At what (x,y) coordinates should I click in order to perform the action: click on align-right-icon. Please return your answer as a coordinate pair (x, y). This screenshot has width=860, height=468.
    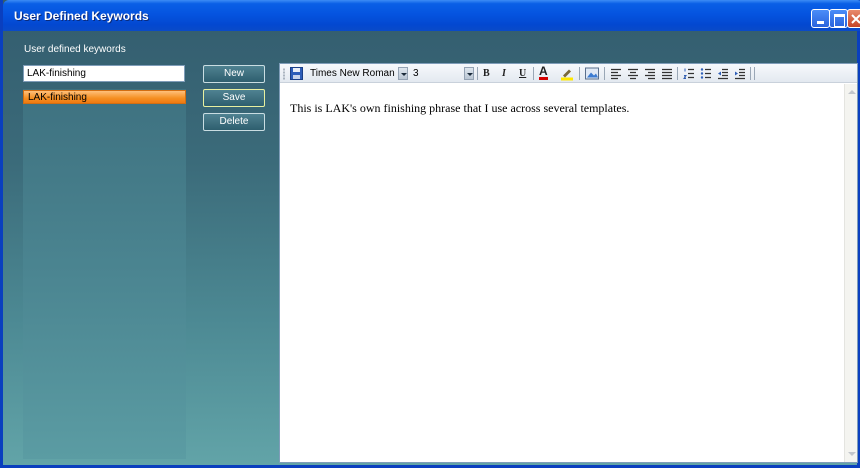
    Looking at the image, I should click on (650, 73).